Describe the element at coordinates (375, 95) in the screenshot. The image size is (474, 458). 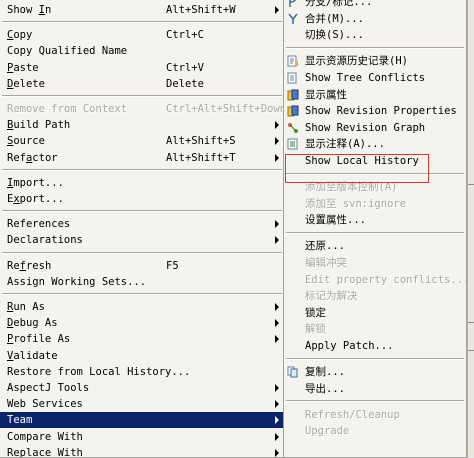
I see `menu-item-item: 显示属性` at that location.